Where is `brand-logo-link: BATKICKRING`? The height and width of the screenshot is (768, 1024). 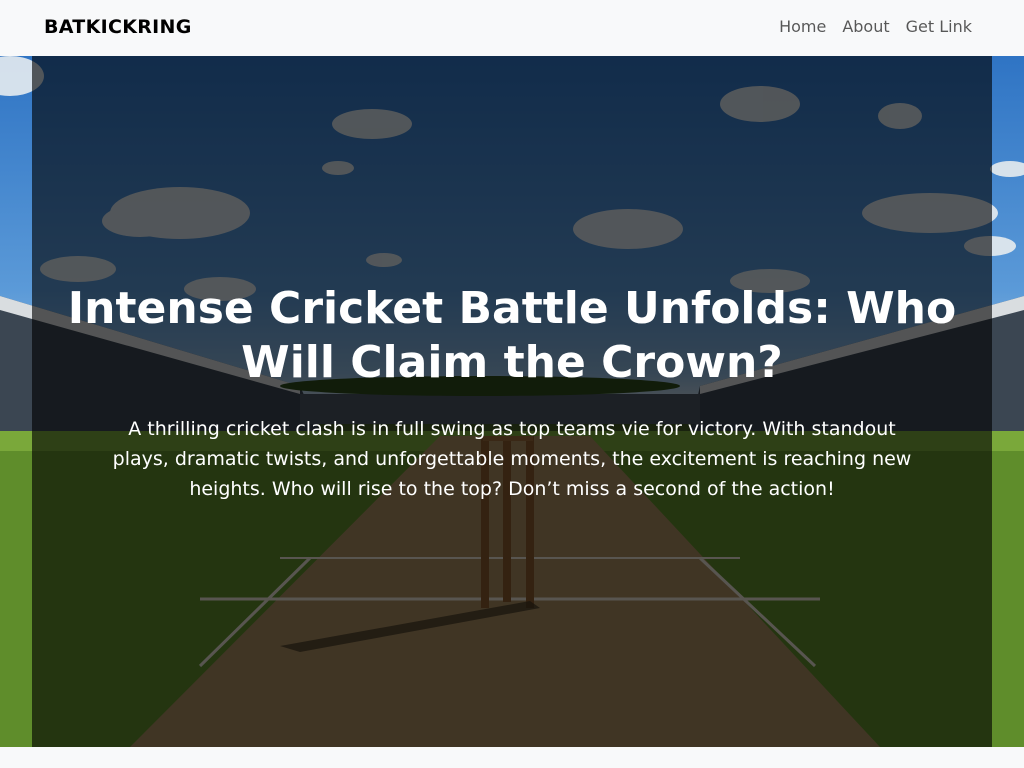 brand-logo-link: BATKICKRING is located at coordinates (118, 27).